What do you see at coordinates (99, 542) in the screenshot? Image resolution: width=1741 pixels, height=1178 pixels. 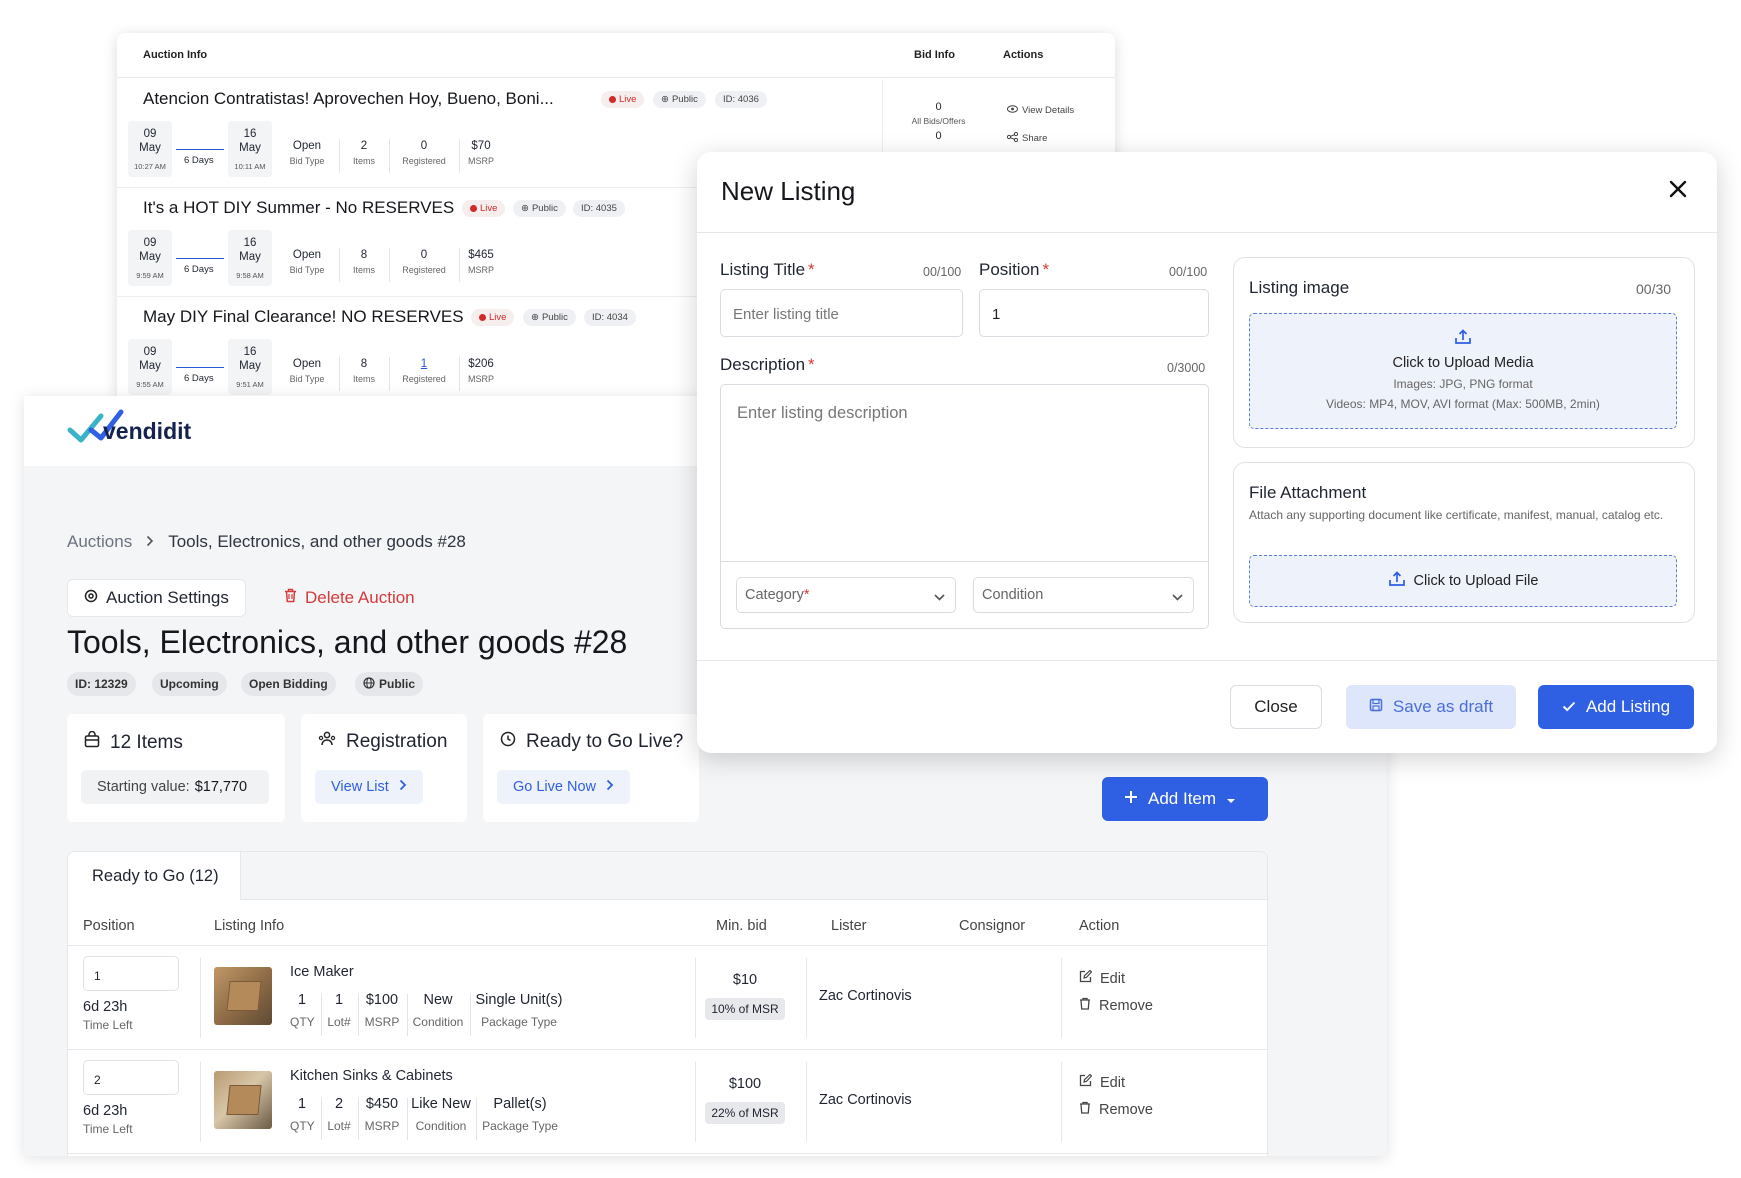 I see `breadcrumb-root: Auctions` at bounding box center [99, 542].